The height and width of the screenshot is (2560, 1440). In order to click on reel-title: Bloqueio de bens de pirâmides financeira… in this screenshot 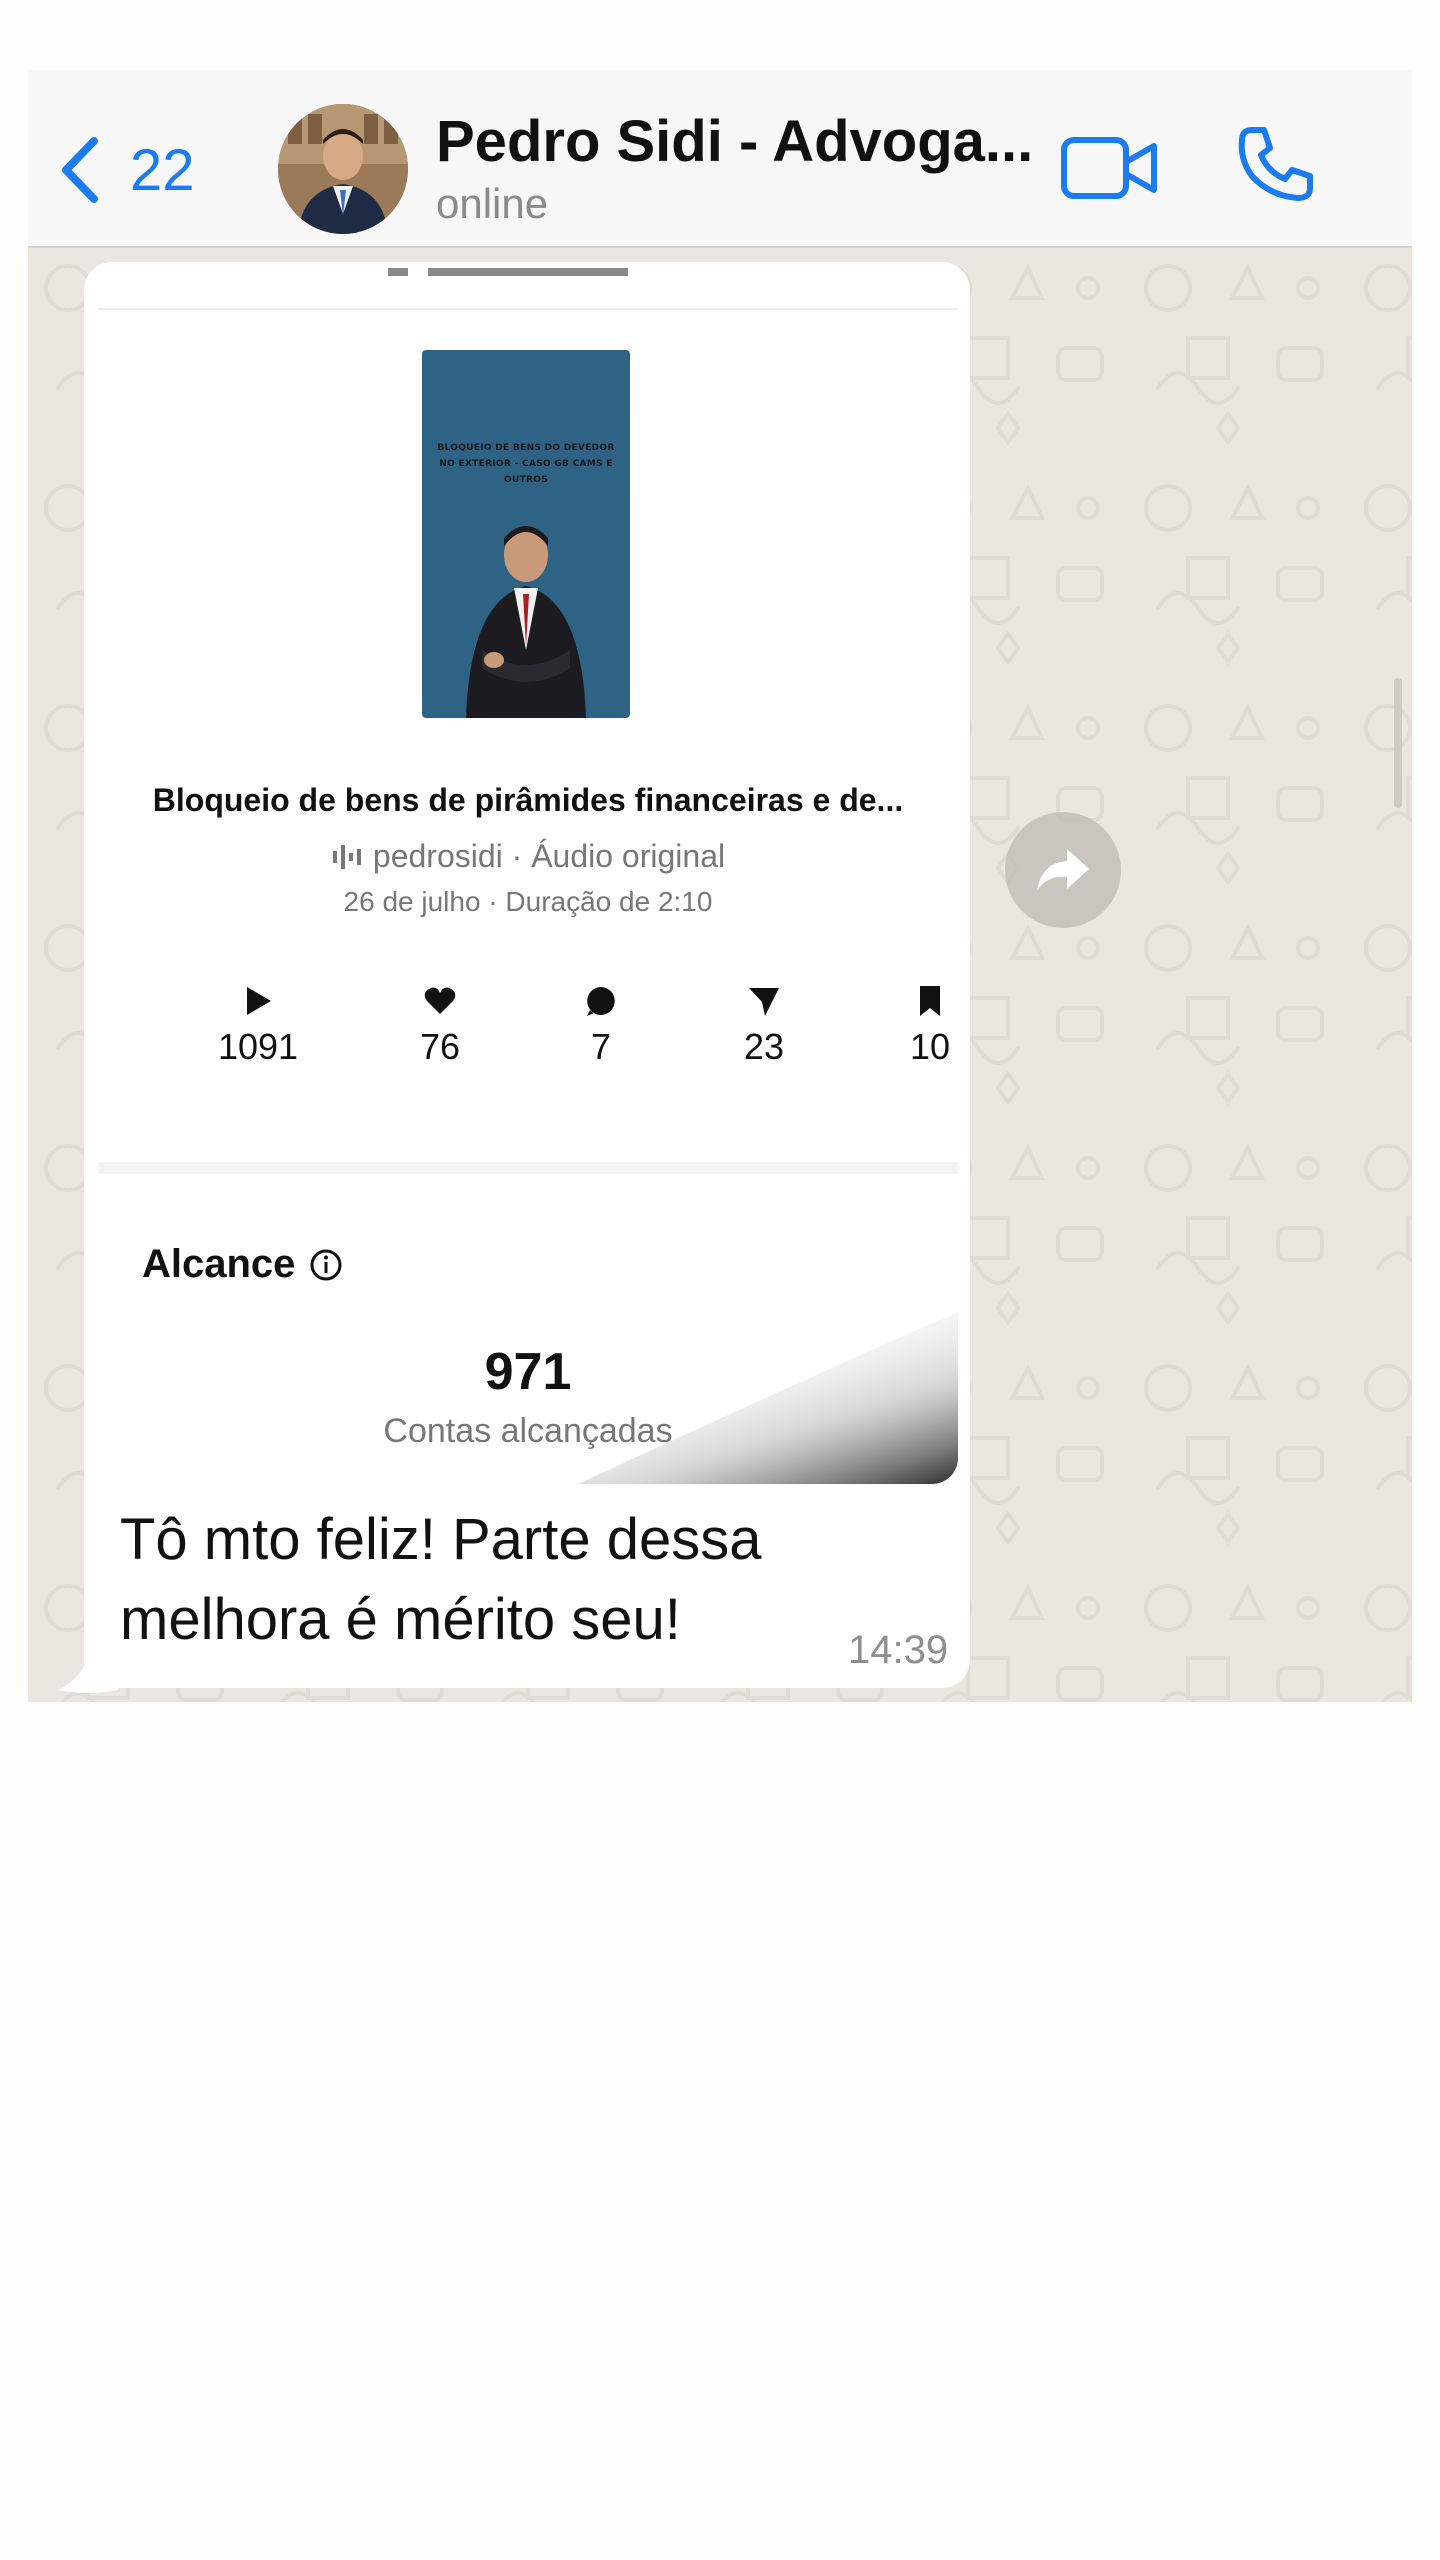, I will do `click(528, 800)`.